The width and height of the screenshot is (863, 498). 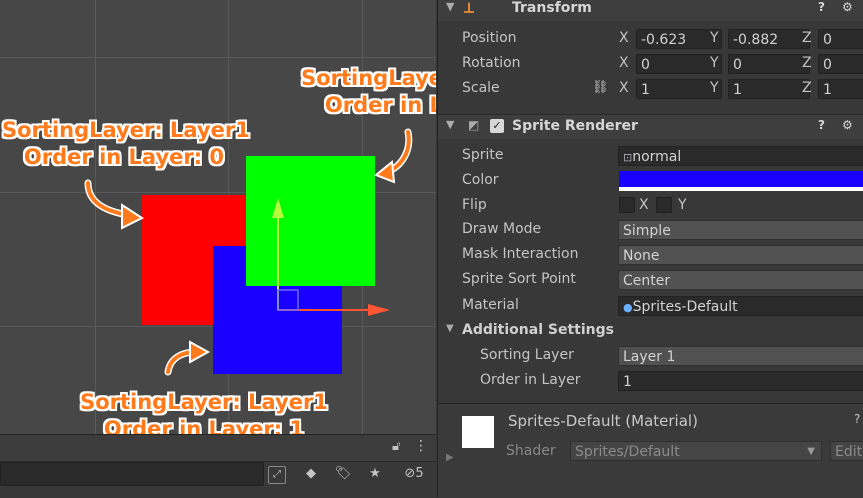 What do you see at coordinates (132, 474) in the screenshot?
I see `search-input` at bounding box center [132, 474].